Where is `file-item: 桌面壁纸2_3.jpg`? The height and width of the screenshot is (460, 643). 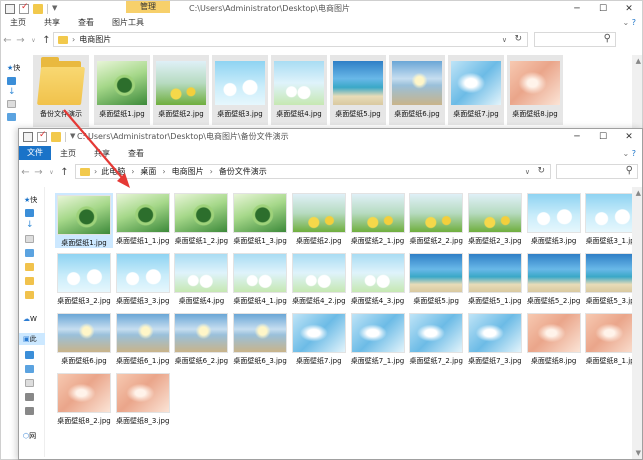
file-item: 桌面壁纸2_3.jpg is located at coordinates (495, 219).